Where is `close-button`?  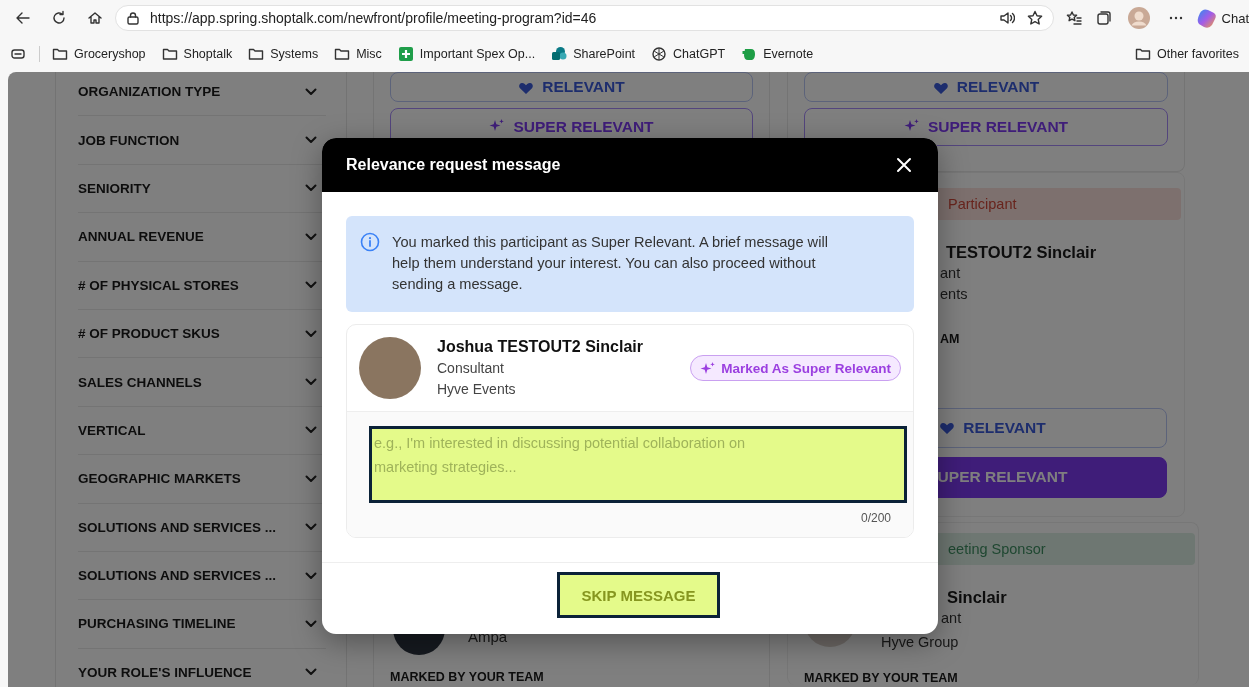 close-button is located at coordinates (904, 165).